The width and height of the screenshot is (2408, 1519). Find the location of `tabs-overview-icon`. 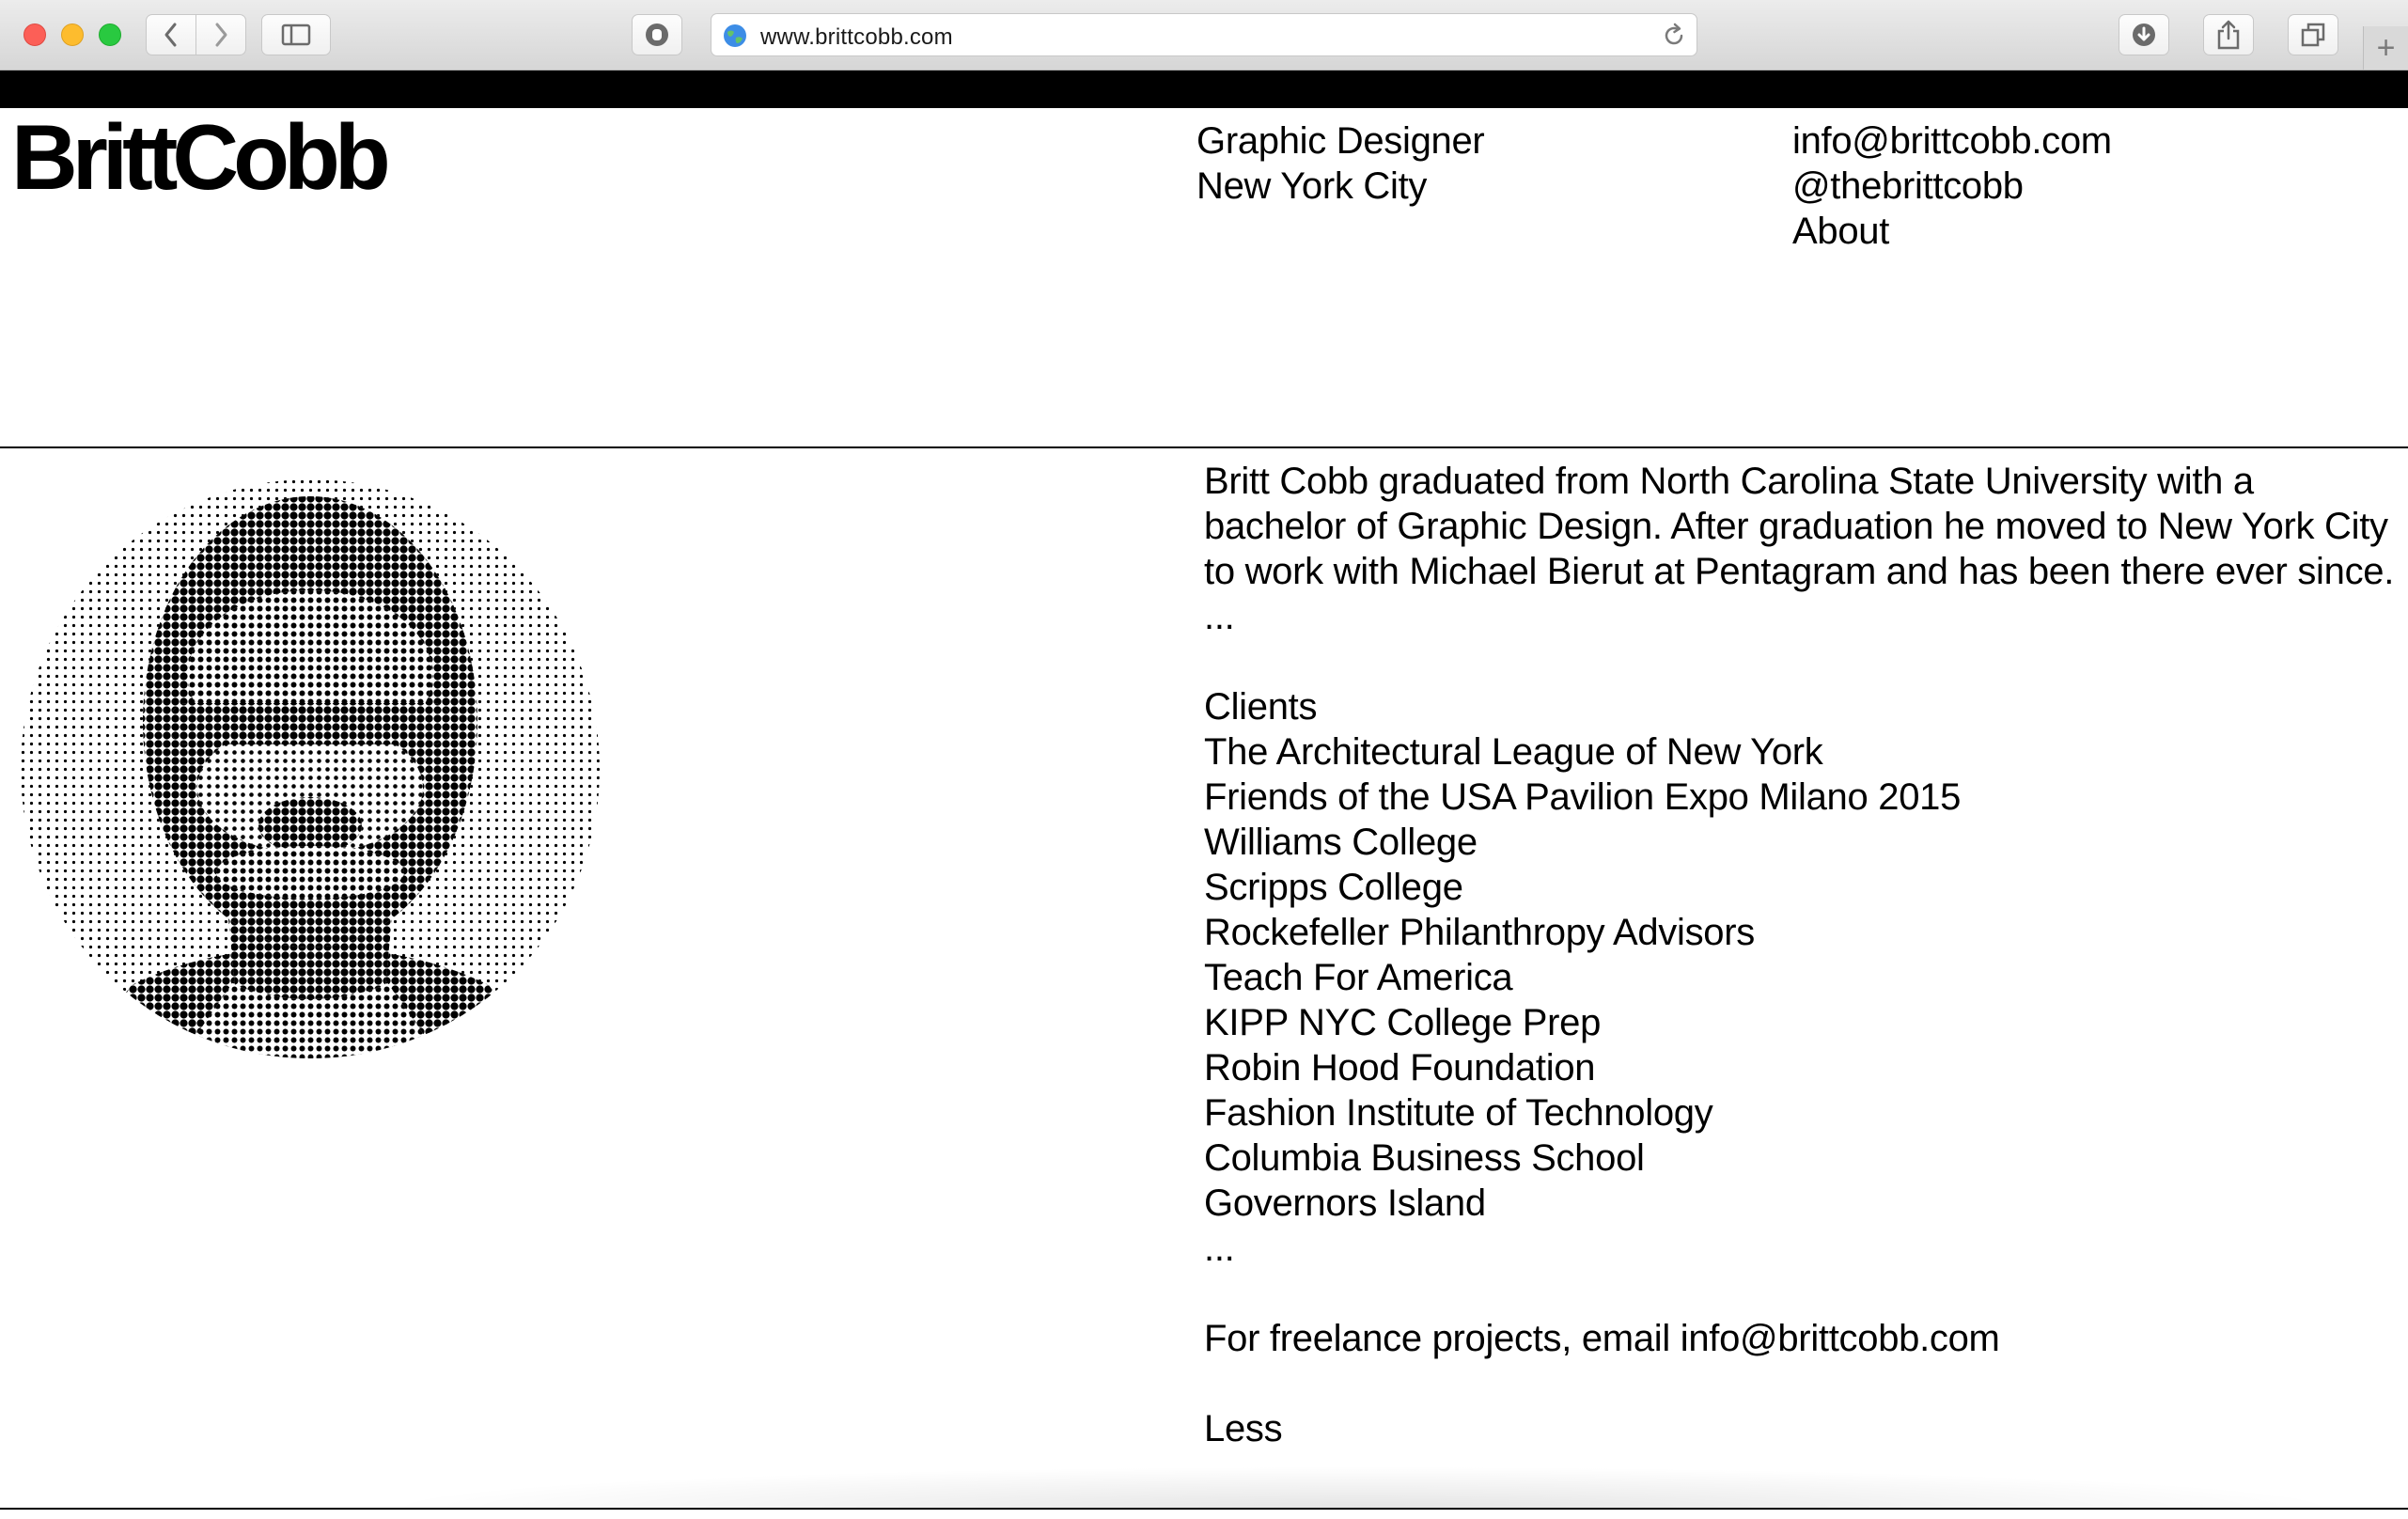

tabs-overview-icon is located at coordinates (2313, 35).